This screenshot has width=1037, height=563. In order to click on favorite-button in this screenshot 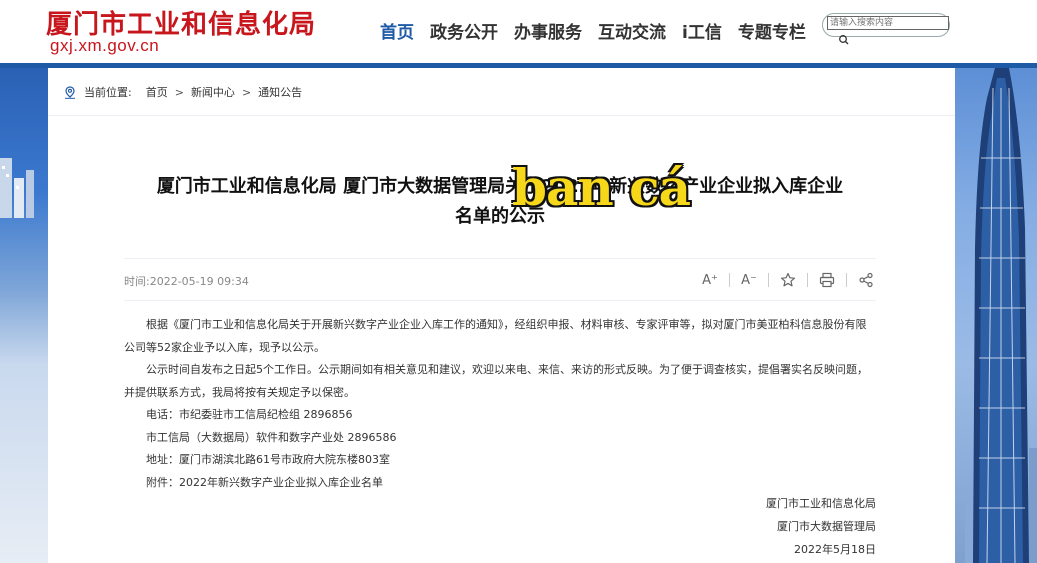, I will do `click(788, 280)`.